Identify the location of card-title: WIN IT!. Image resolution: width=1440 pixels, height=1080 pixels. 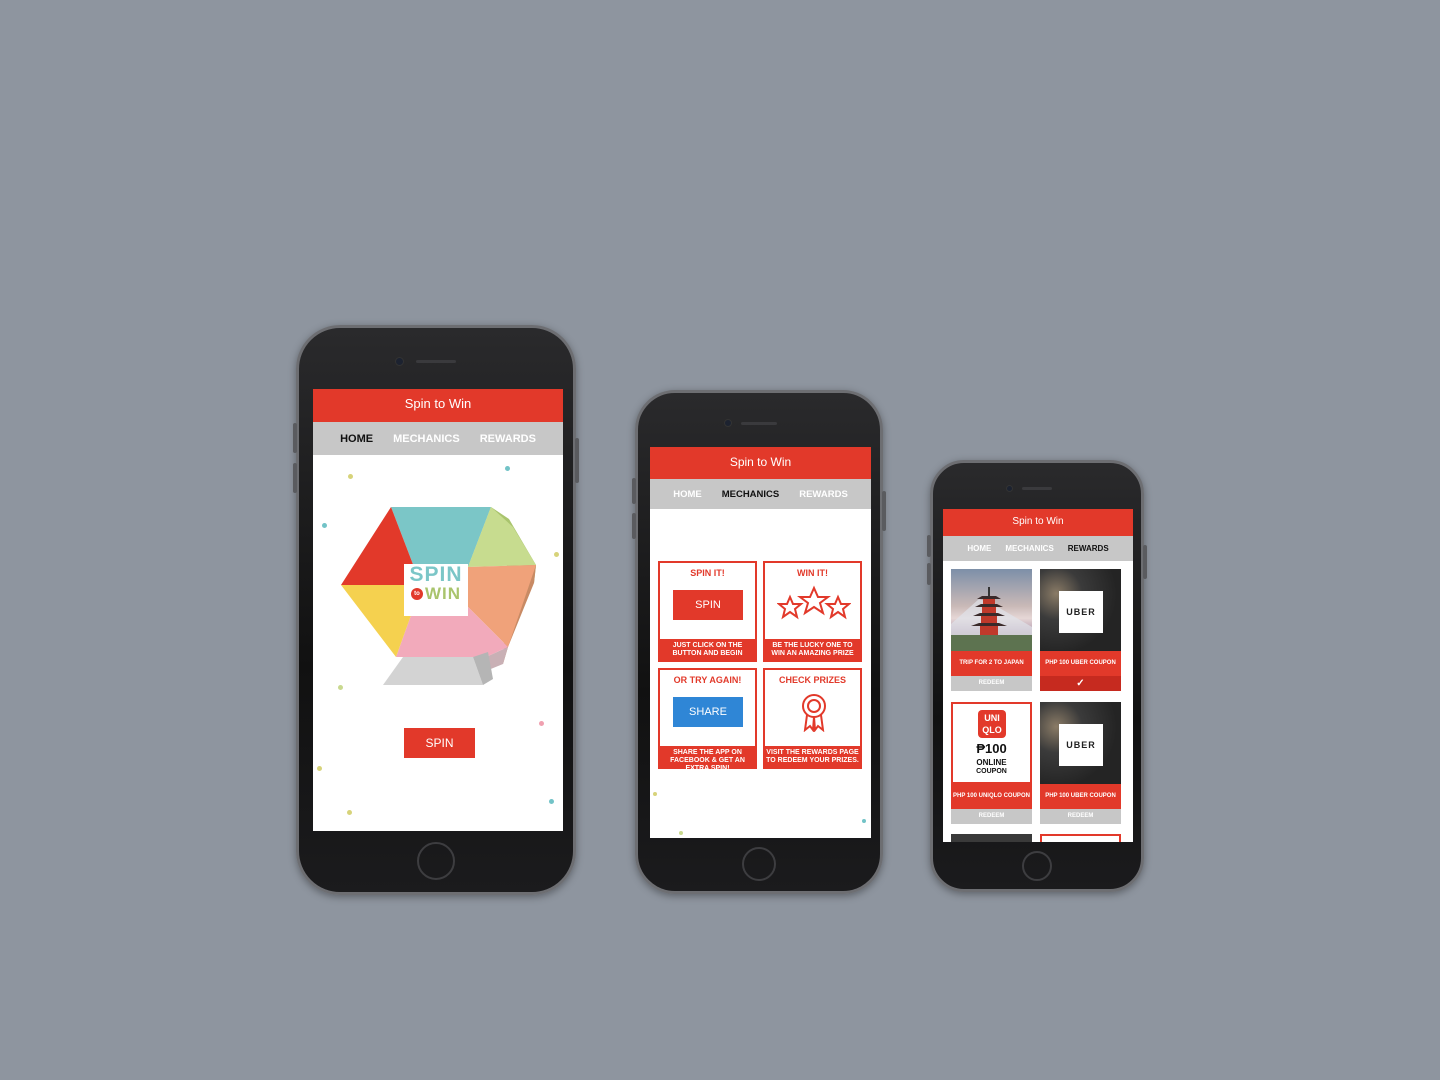
(812, 573).